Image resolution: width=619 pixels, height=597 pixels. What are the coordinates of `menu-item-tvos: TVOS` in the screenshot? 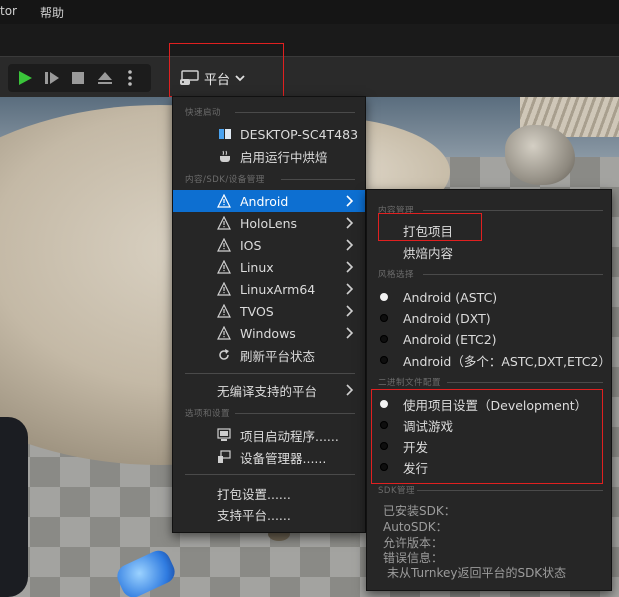 It's located at (269, 311).